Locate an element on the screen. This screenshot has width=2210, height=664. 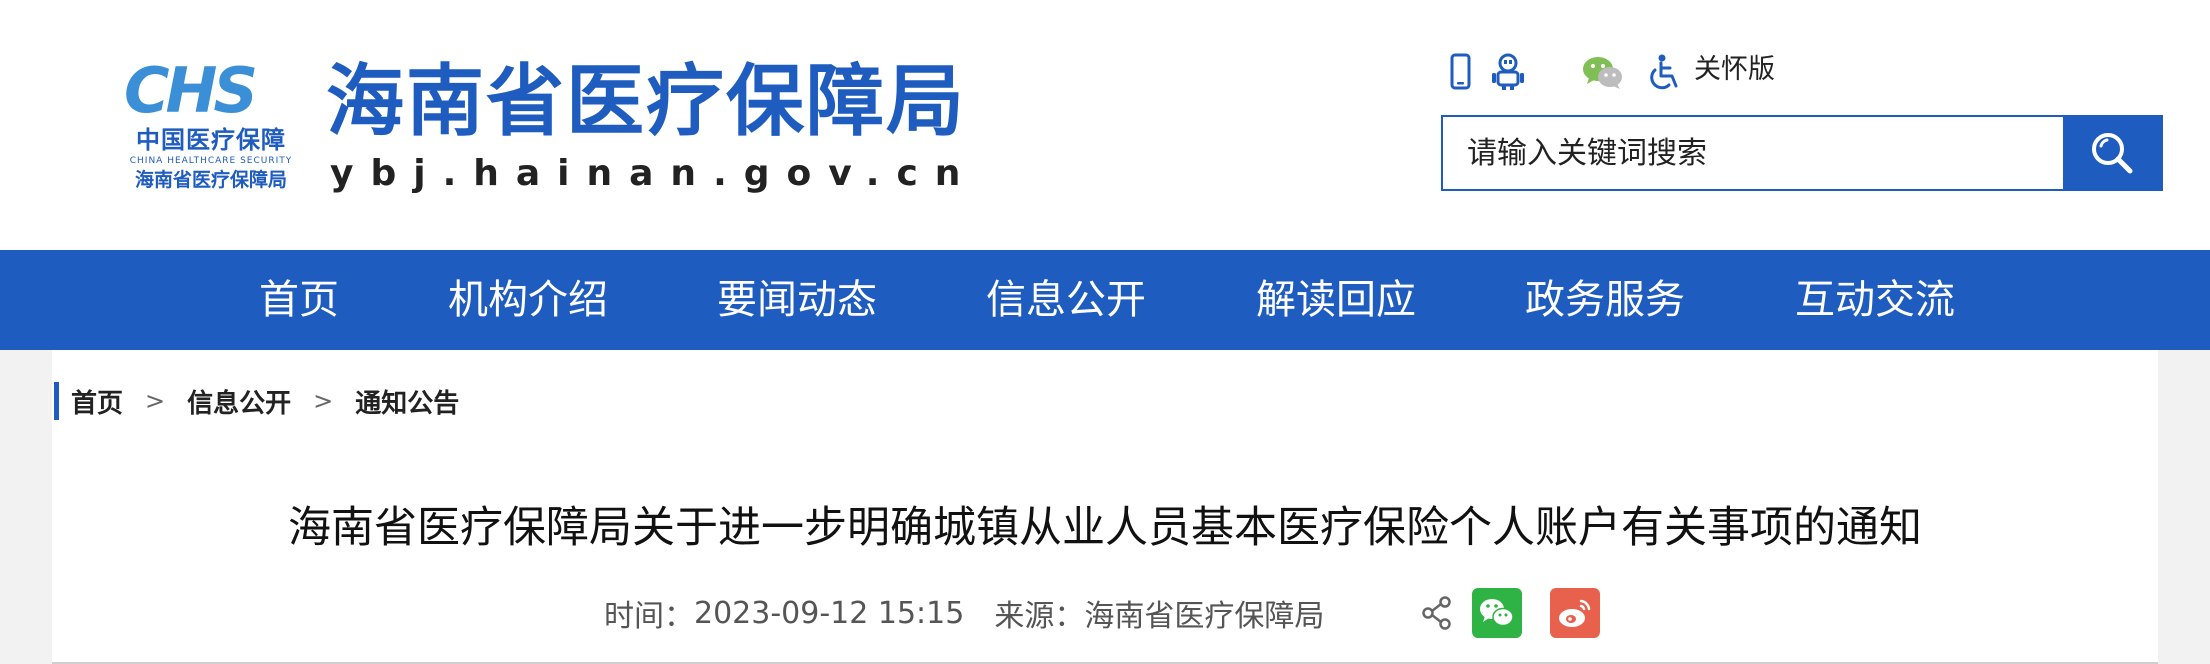
chs-logo-cn: 中国医疗保障 is located at coordinates (211, 140).